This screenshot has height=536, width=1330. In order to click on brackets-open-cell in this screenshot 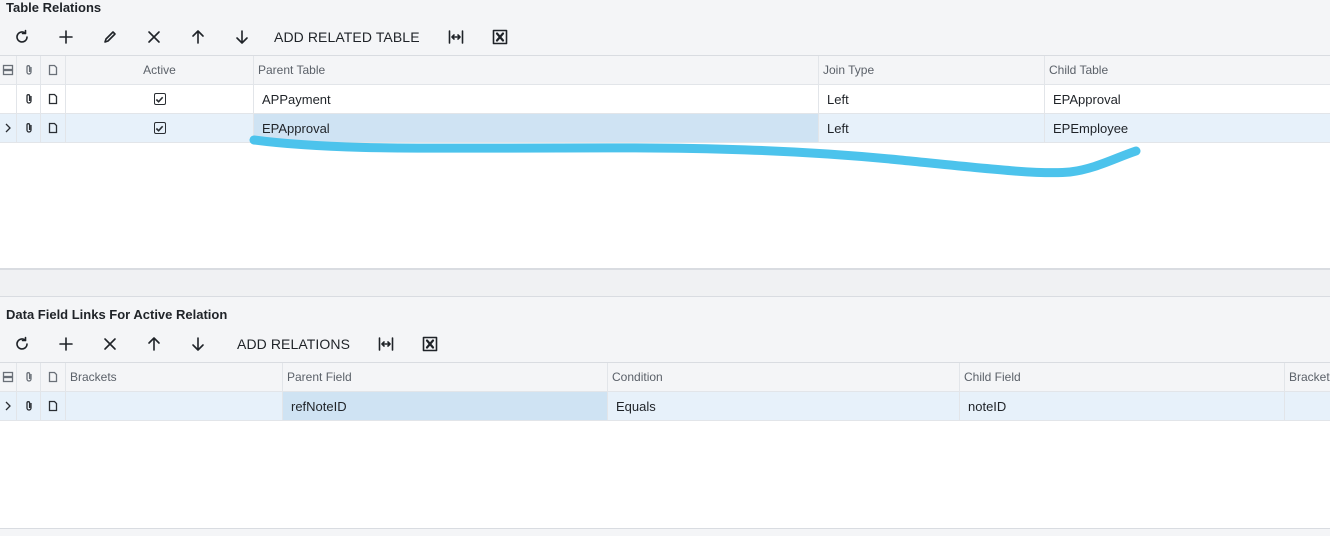, I will do `click(174, 406)`.